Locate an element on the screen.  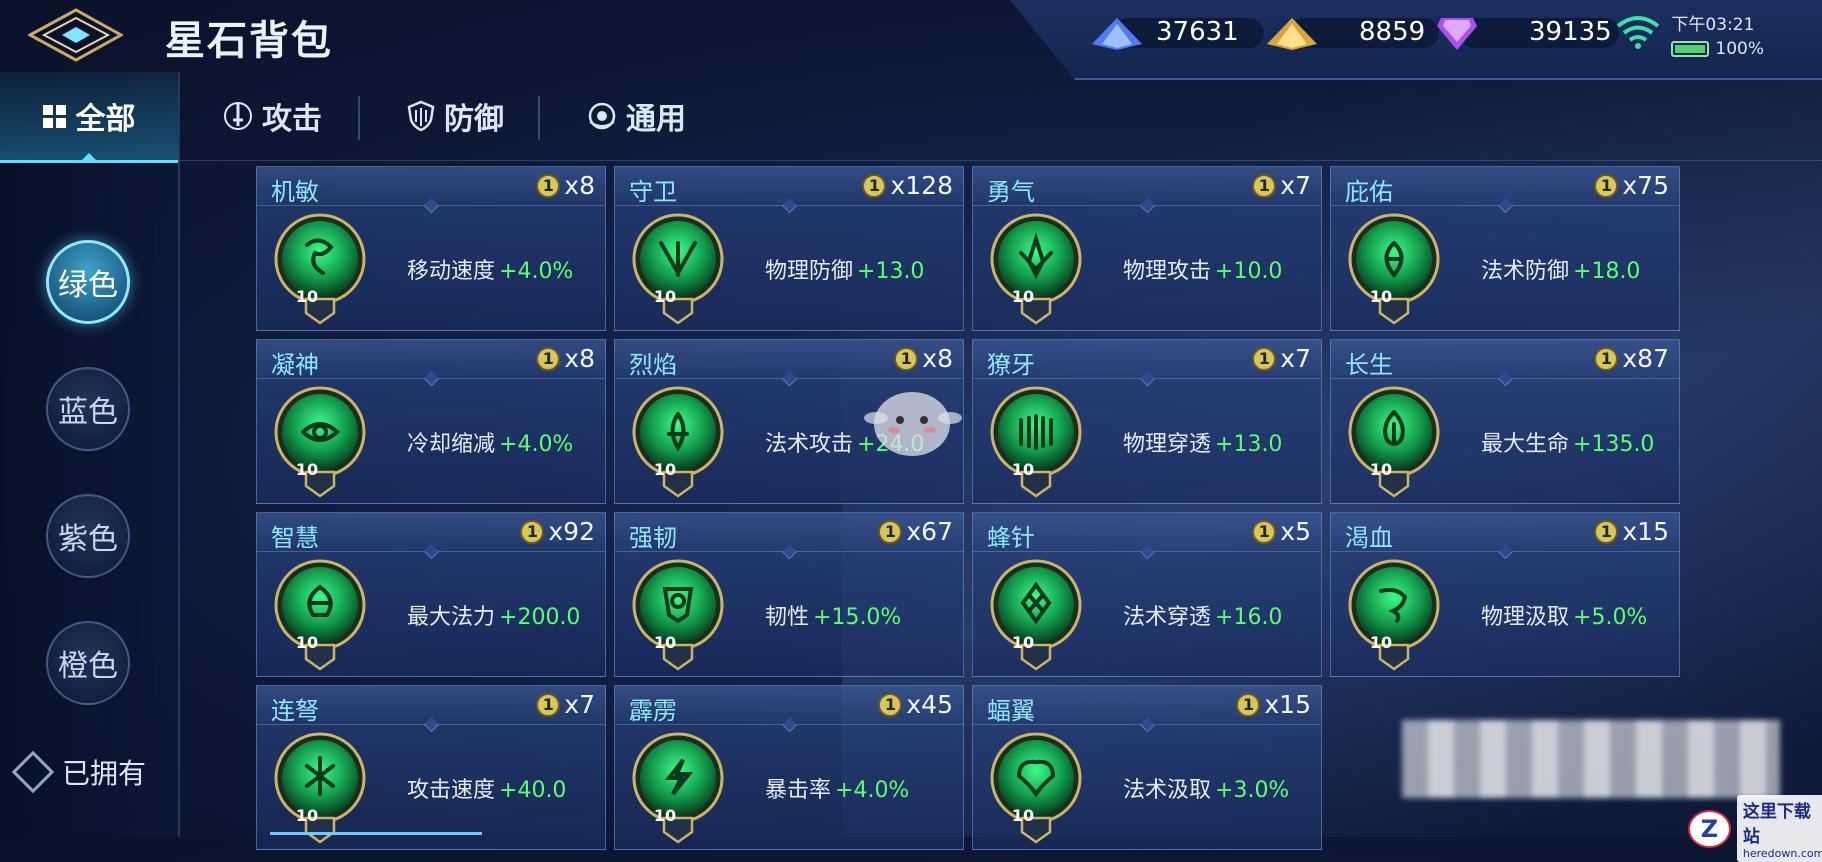
purple-diamond-value: 39135 is located at coordinates (1570, 32).